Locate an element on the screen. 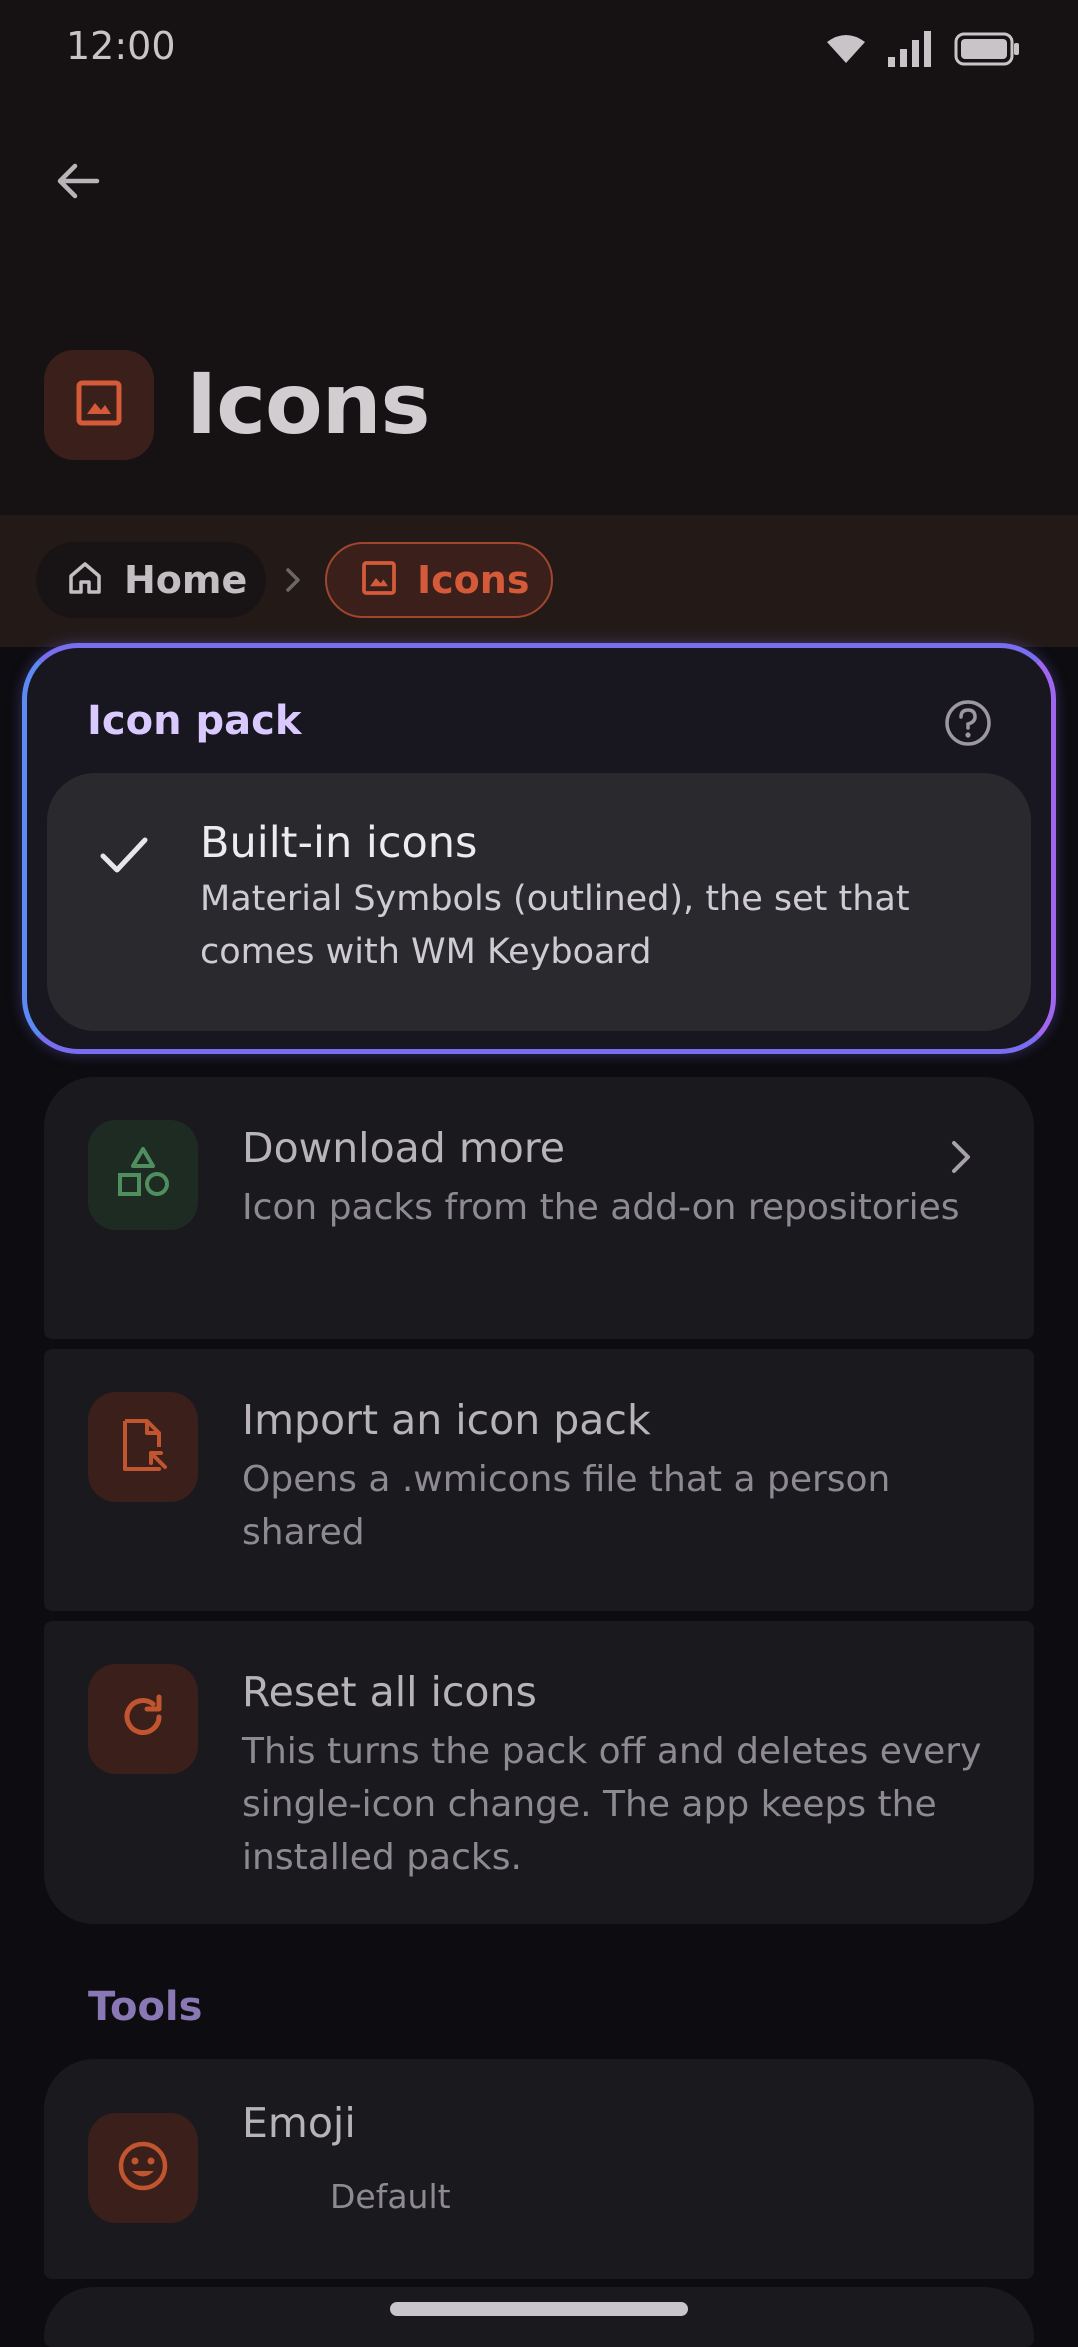 The height and width of the screenshot is (2347, 1078). back-button is located at coordinates (78, 183).